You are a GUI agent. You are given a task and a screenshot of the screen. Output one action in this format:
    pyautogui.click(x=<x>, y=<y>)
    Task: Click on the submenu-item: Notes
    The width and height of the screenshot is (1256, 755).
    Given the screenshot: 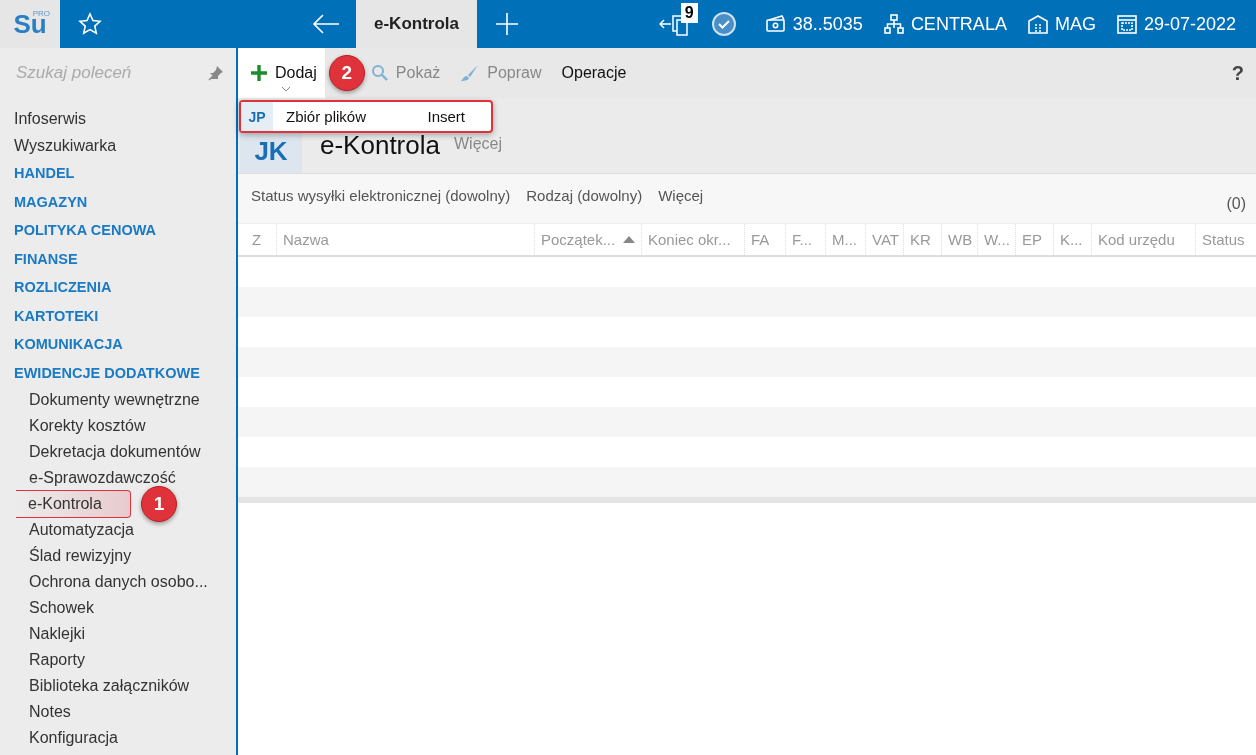 What is the action you would take?
    pyautogui.click(x=58, y=712)
    